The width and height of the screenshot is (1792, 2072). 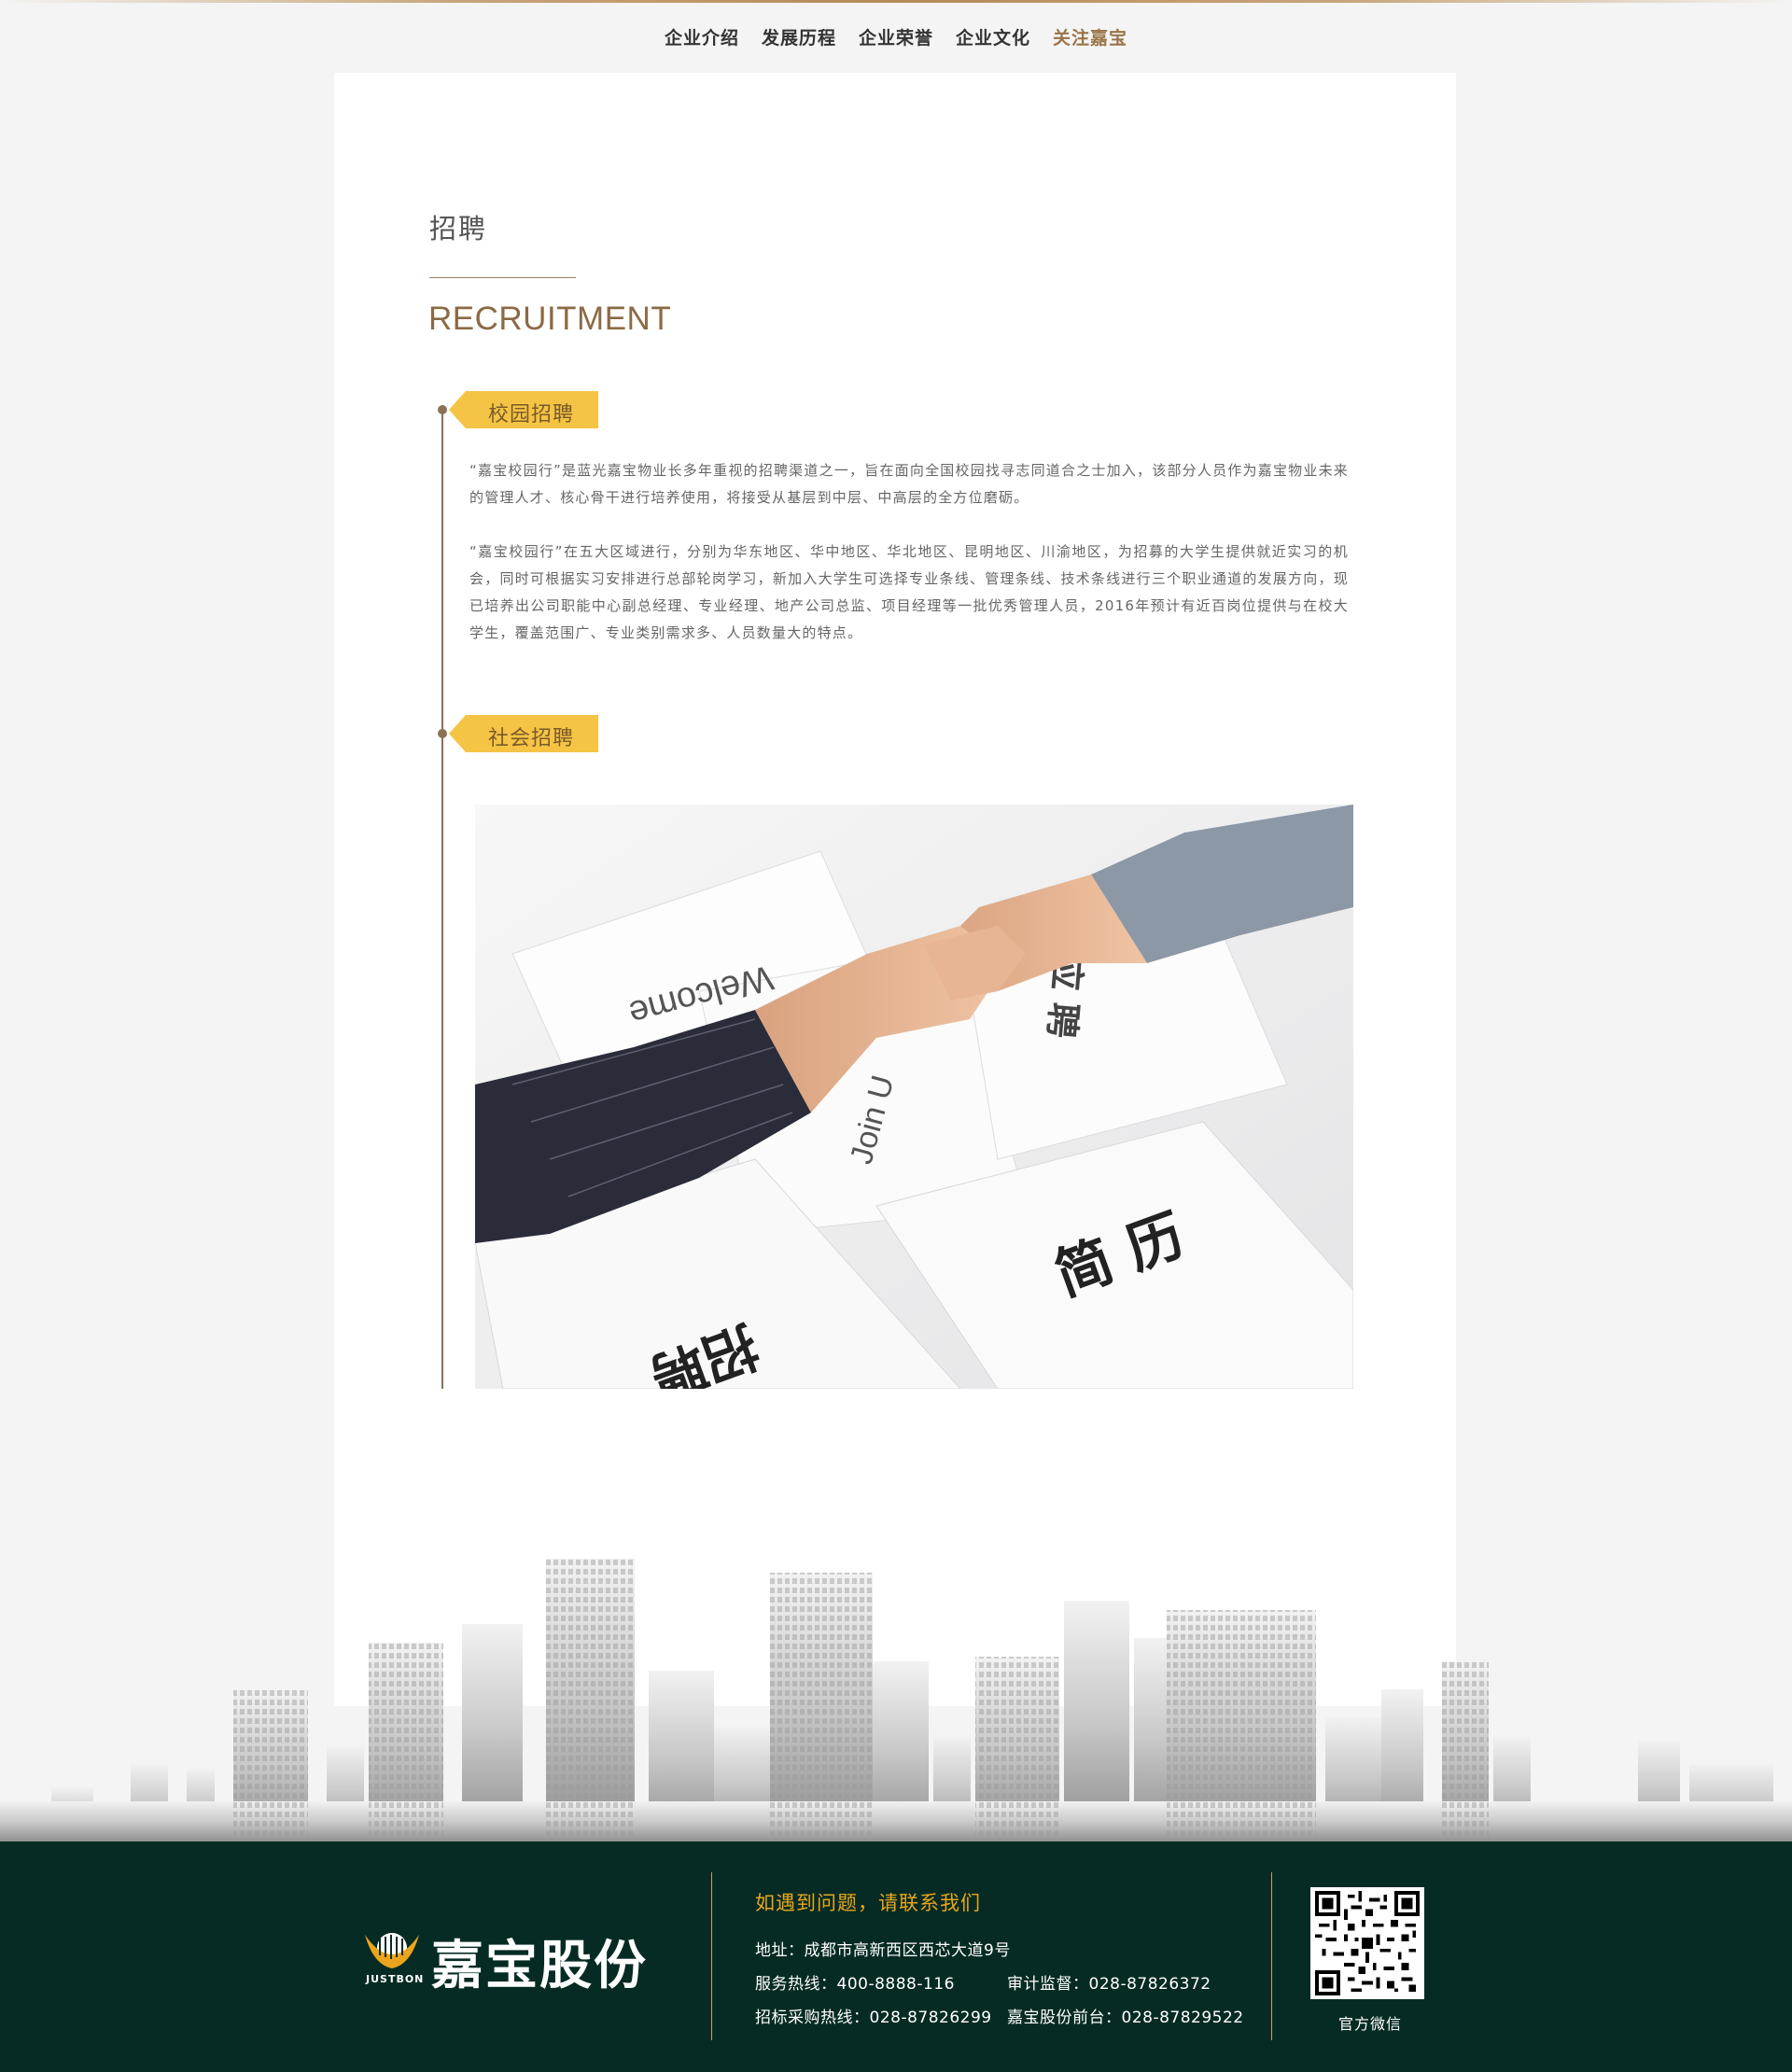 I want to click on page-subtitle-en: RECRUITMENT, so click(x=550, y=319).